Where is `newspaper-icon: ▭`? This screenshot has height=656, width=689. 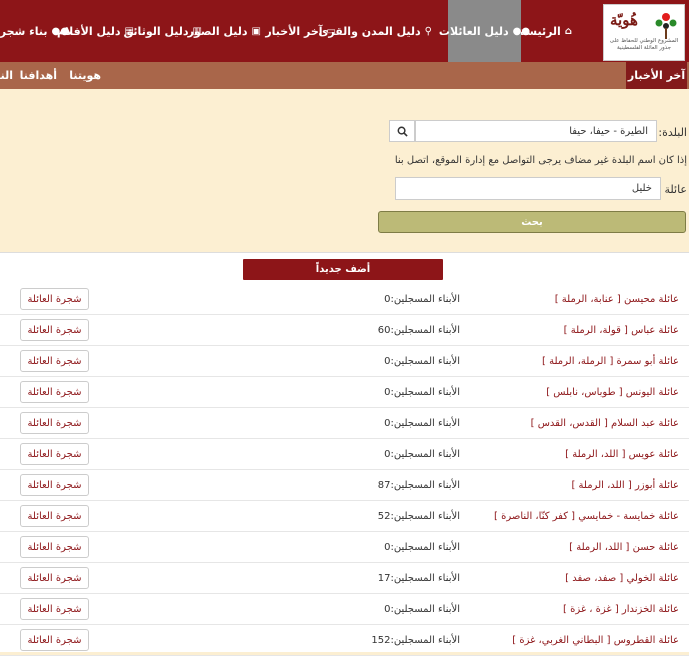
newspaper-icon: ▭ is located at coordinates (331, 31).